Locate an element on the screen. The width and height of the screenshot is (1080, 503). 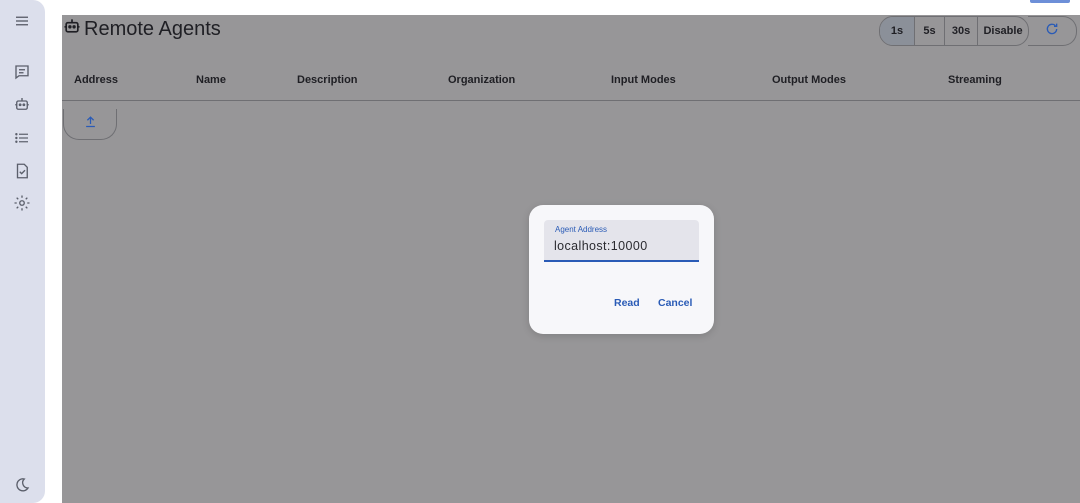
upload-icon is located at coordinates (90, 124).